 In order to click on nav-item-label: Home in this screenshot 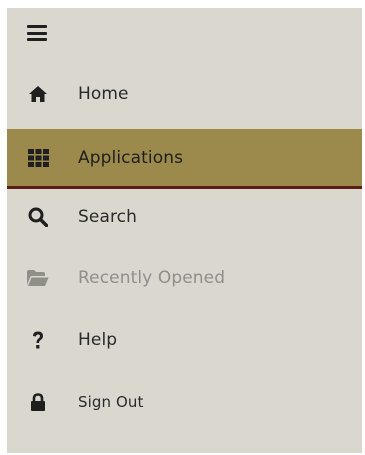, I will do `click(103, 94)`.